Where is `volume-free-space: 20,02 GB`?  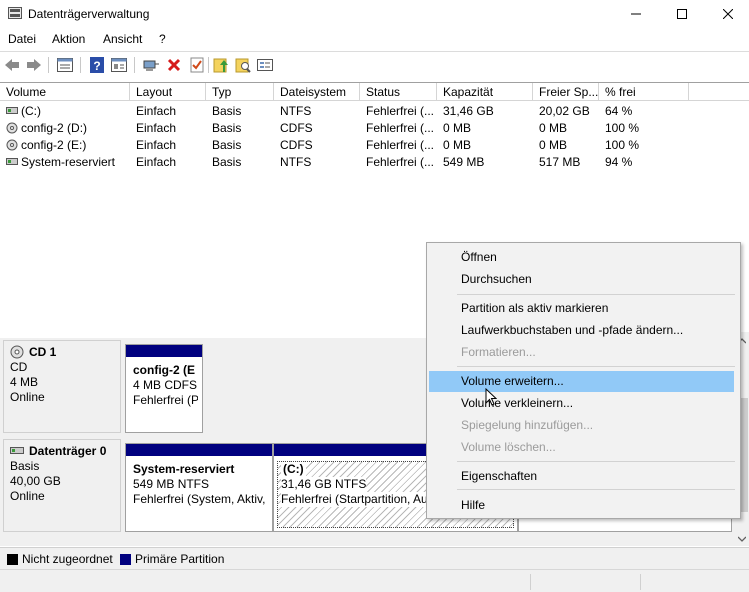
volume-free-space: 20,02 GB is located at coordinates (564, 111).